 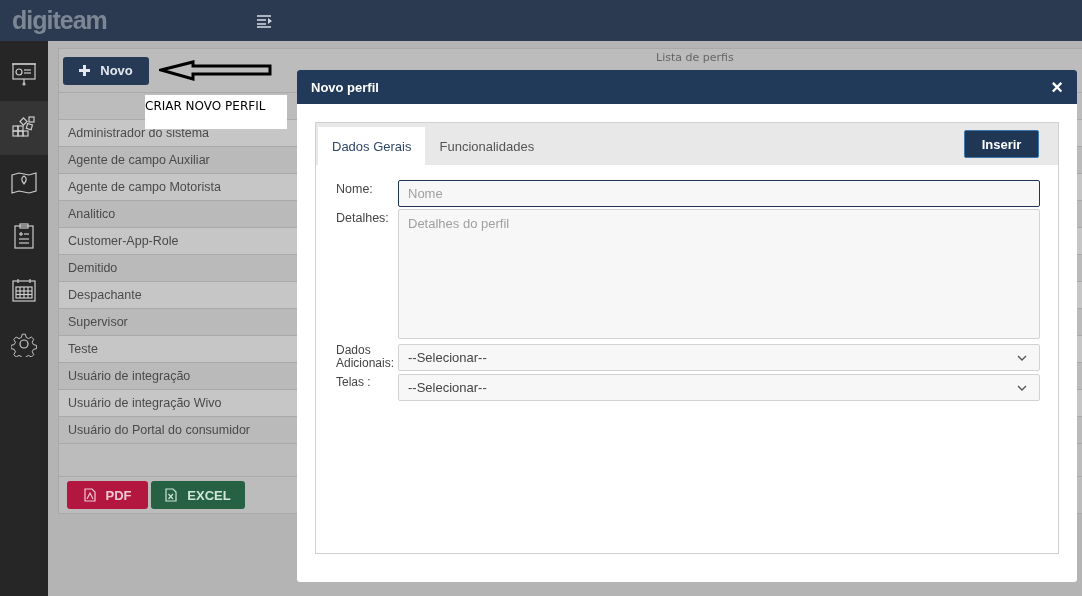 What do you see at coordinates (129, 376) in the screenshot?
I see `profile-name: Usuário de integração` at bounding box center [129, 376].